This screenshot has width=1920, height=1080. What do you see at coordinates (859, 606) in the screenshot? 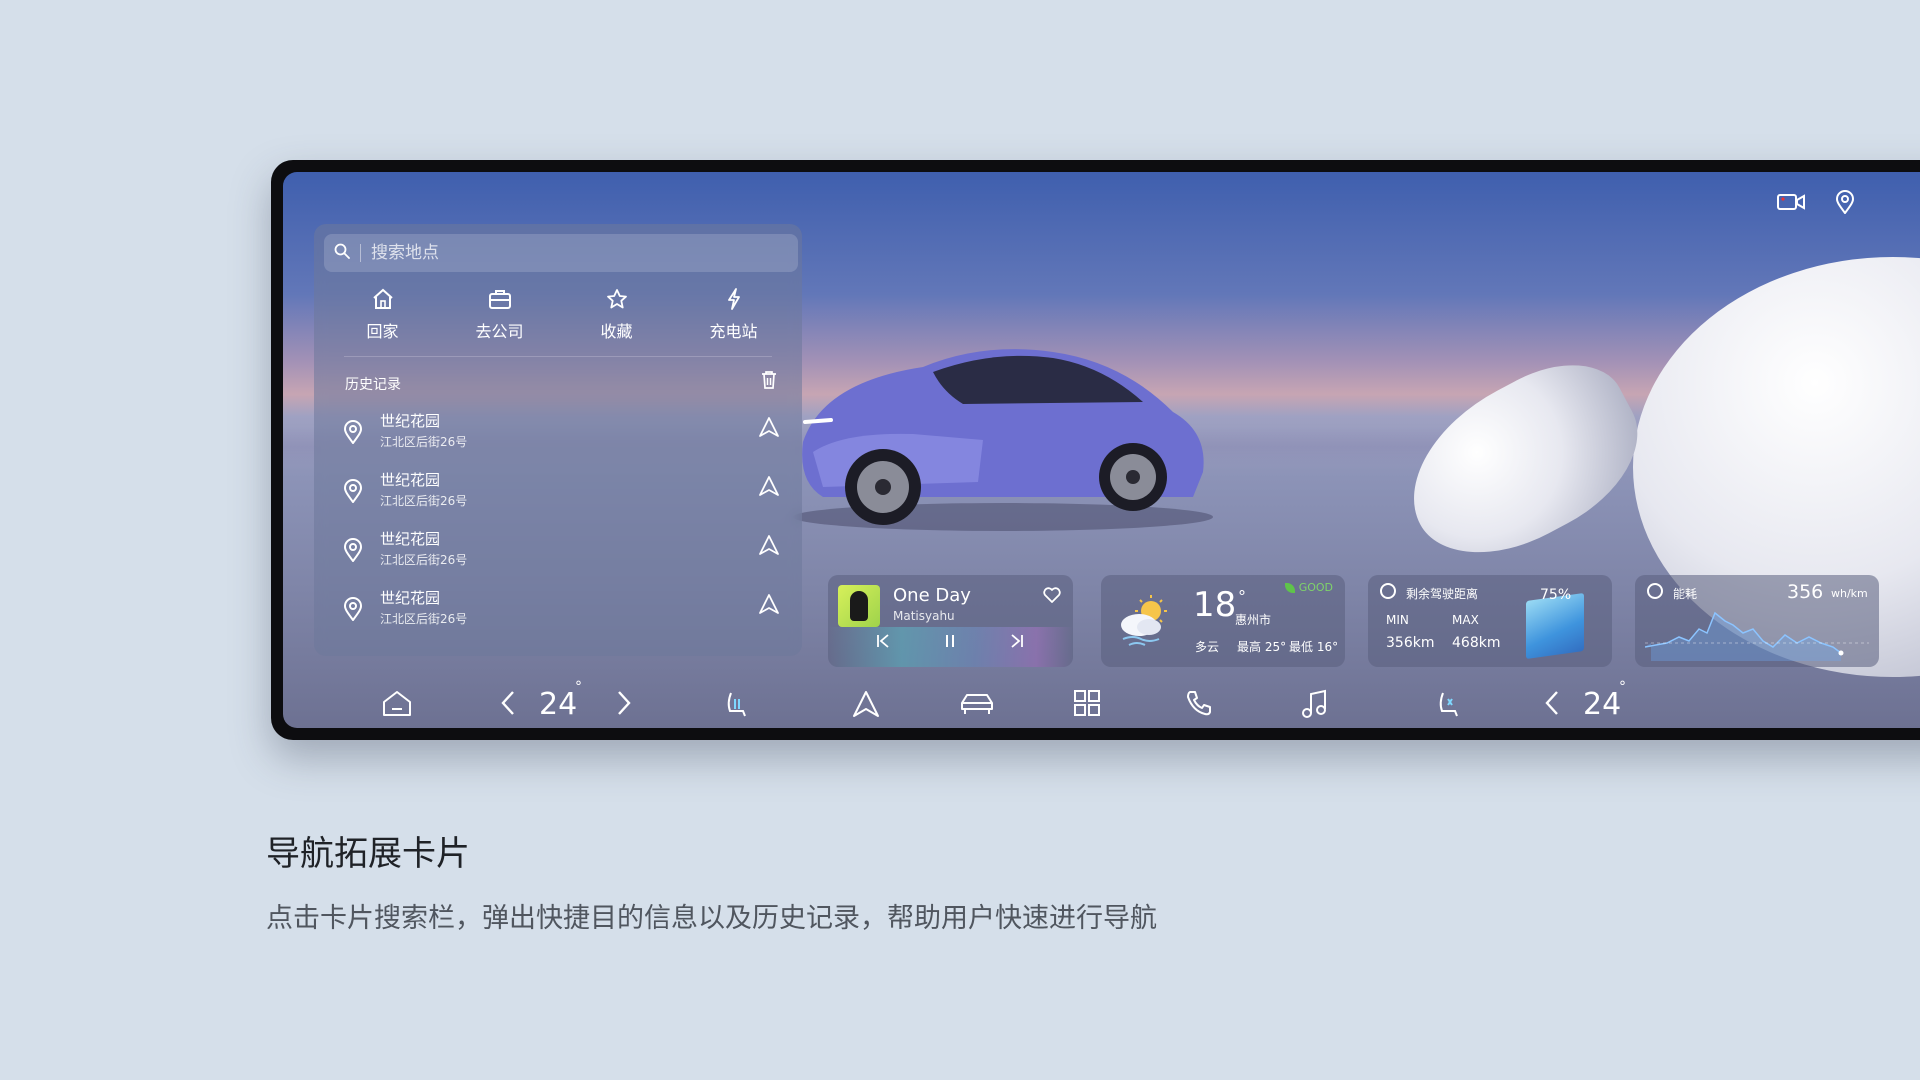
I see `album-art` at bounding box center [859, 606].